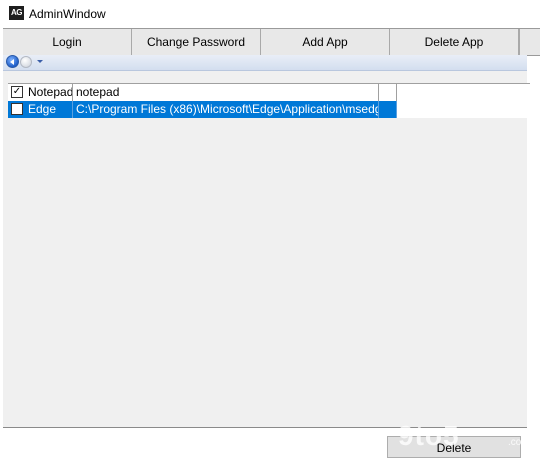 This screenshot has width=540, height=459. Describe the element at coordinates (196, 42) in the screenshot. I see `change-password-button: Change Password` at that location.